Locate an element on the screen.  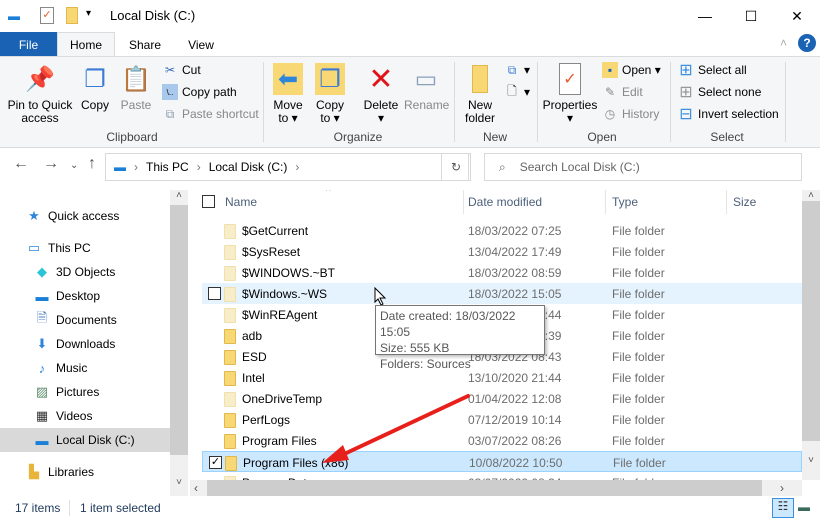
tab-home: Home is located at coordinates (86, 44).